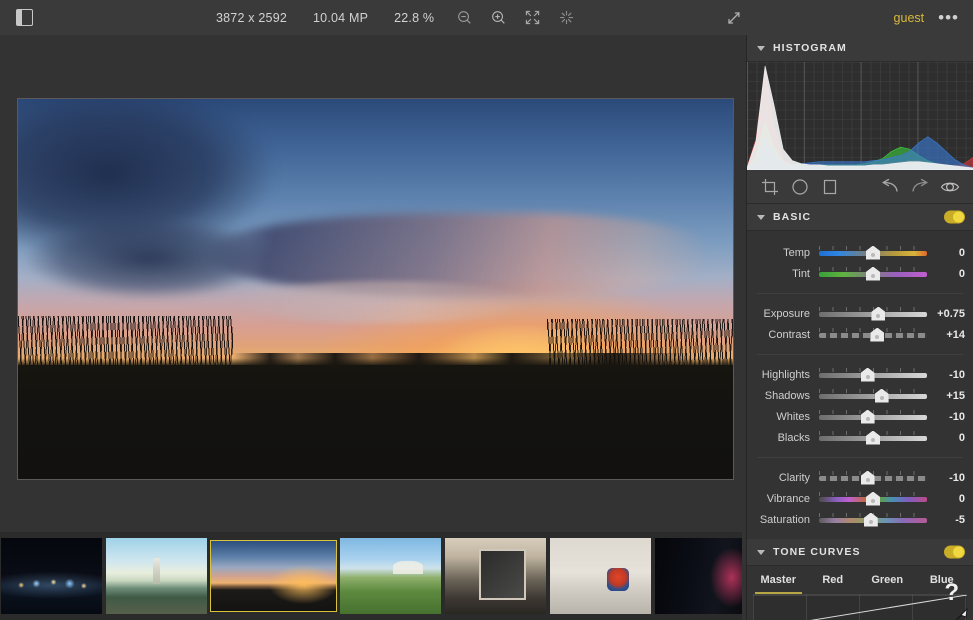 The image size is (973, 620). Describe the element at coordinates (784, 519) in the screenshot. I see `slider-label-saturation: Saturation` at that location.